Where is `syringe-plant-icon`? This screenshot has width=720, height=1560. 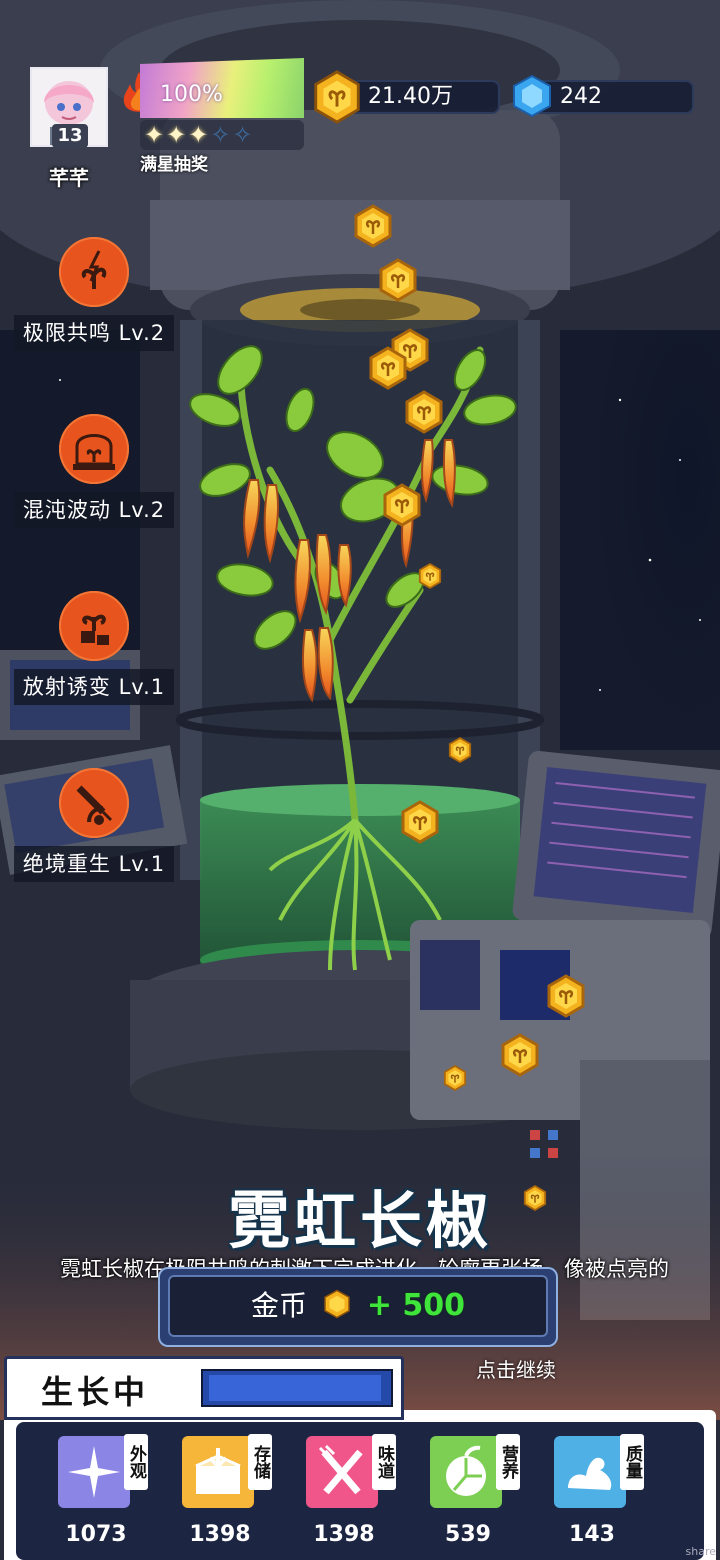 syringe-plant-icon is located at coordinates (94, 803).